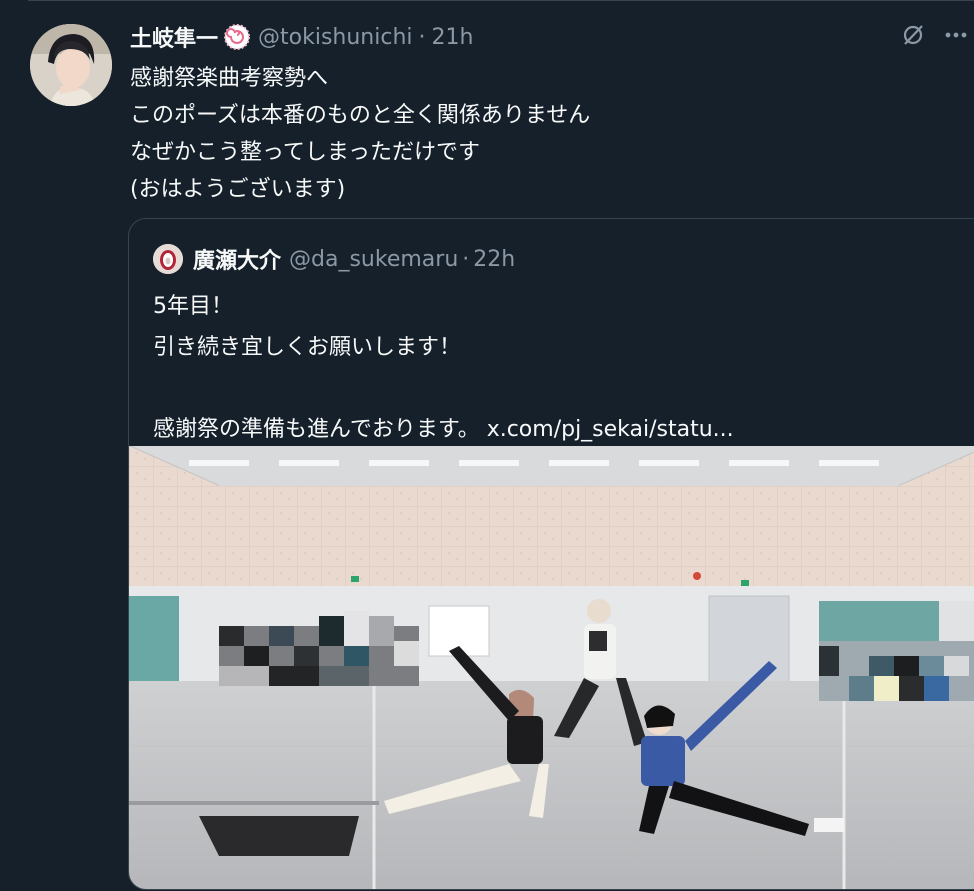 The height and width of the screenshot is (891, 974). Describe the element at coordinates (174, 37) in the screenshot. I see `display-name: 土岐隼一` at that location.